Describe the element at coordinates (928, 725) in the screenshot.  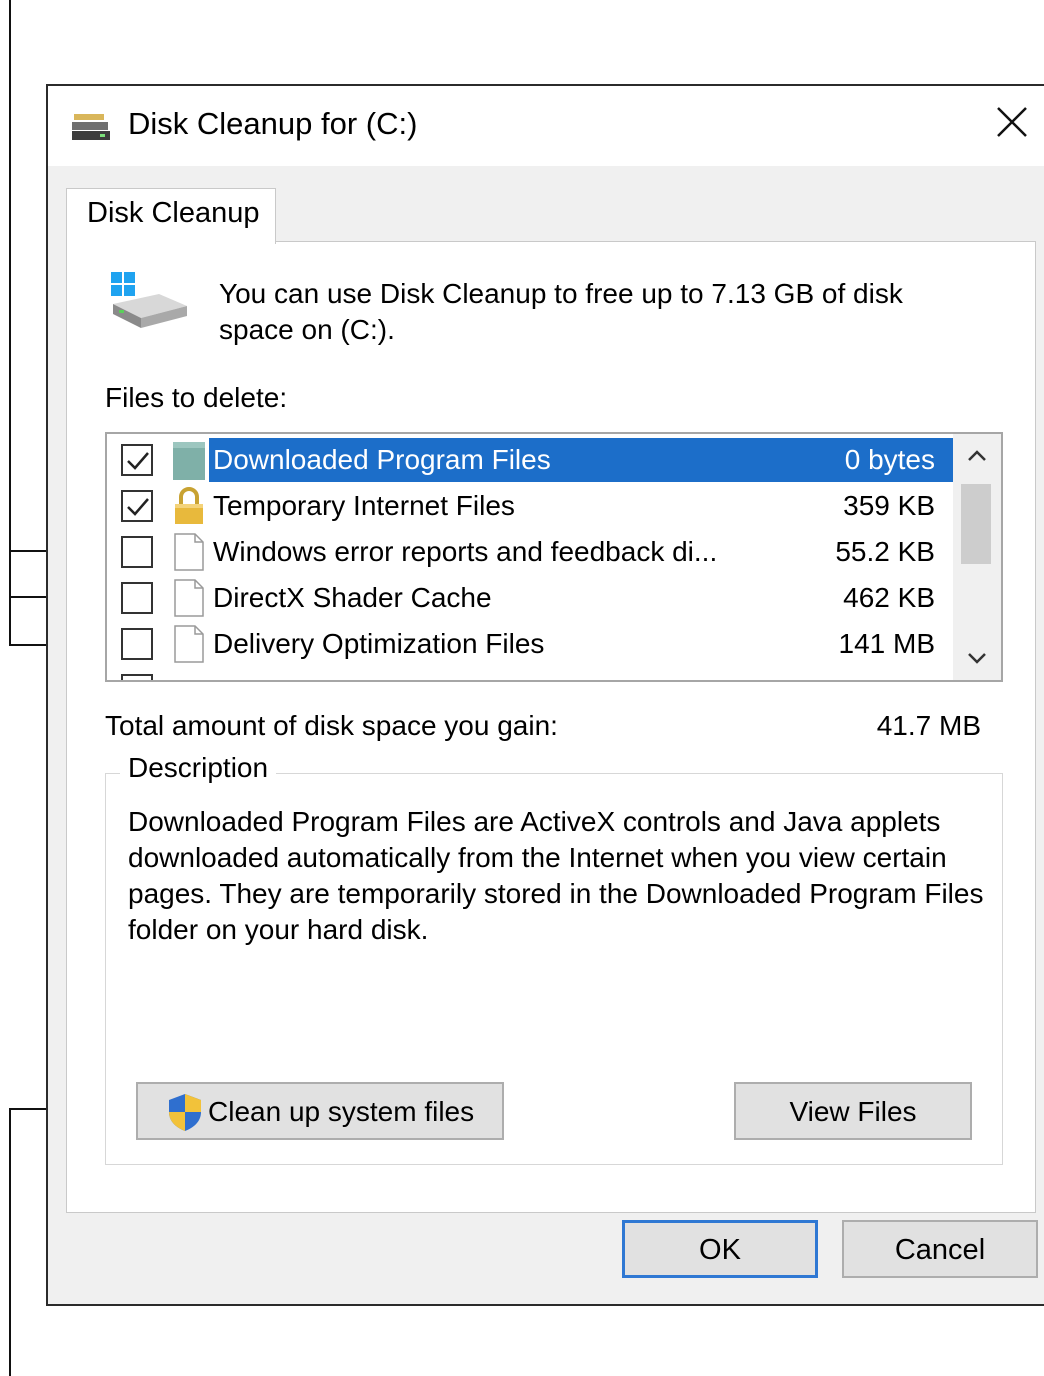
I see `total-space-value: 41.7 MB` at that location.